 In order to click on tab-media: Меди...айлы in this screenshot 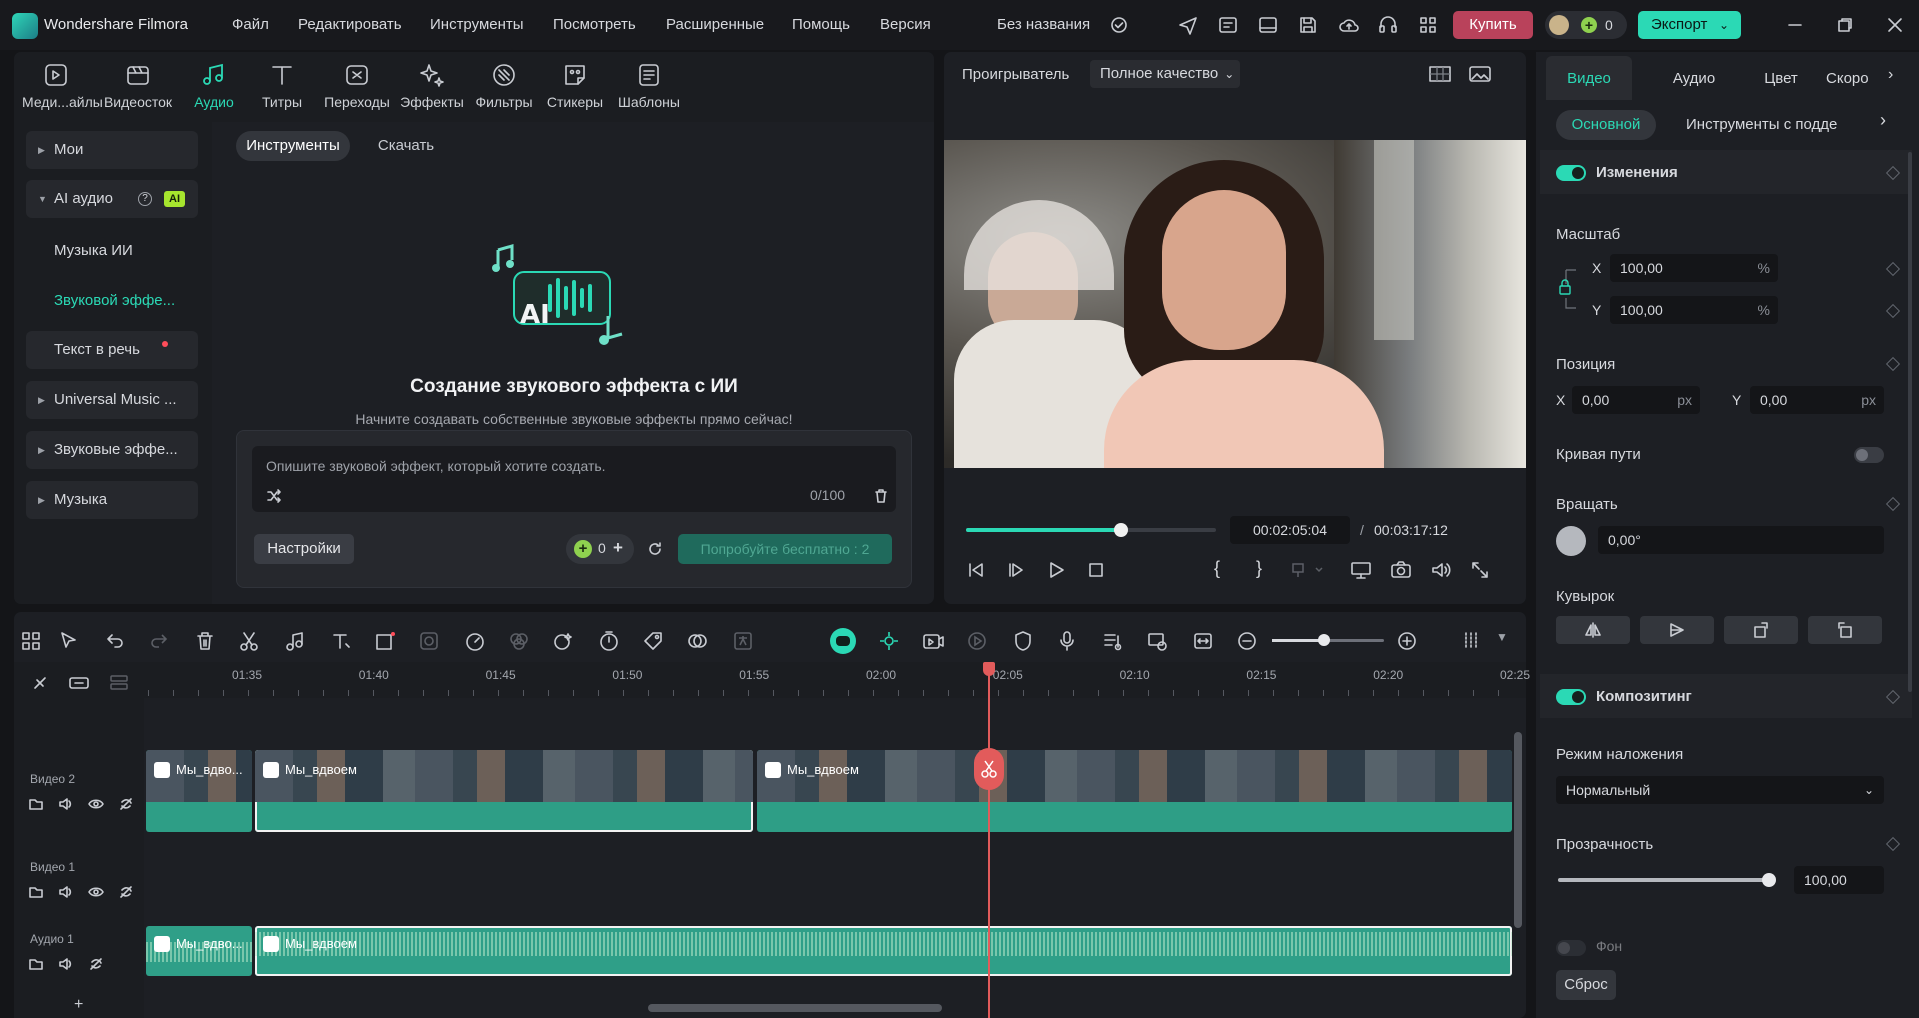, I will do `click(62, 85)`.